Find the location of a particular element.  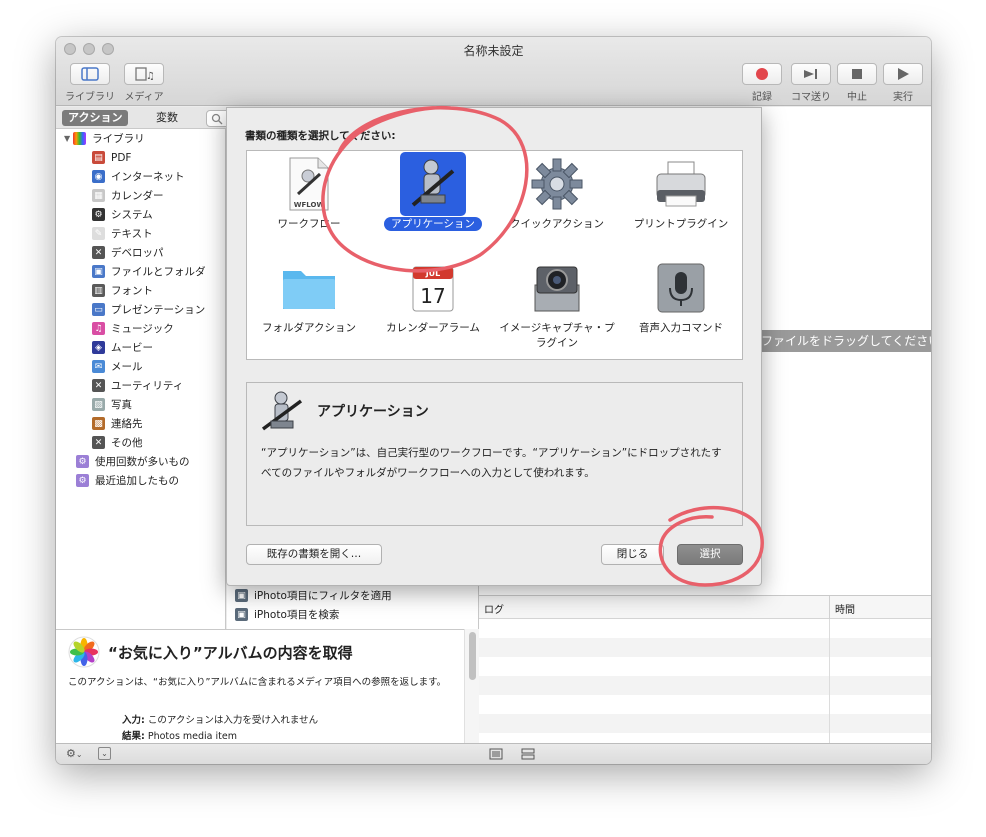

step-button is located at coordinates (811, 74).